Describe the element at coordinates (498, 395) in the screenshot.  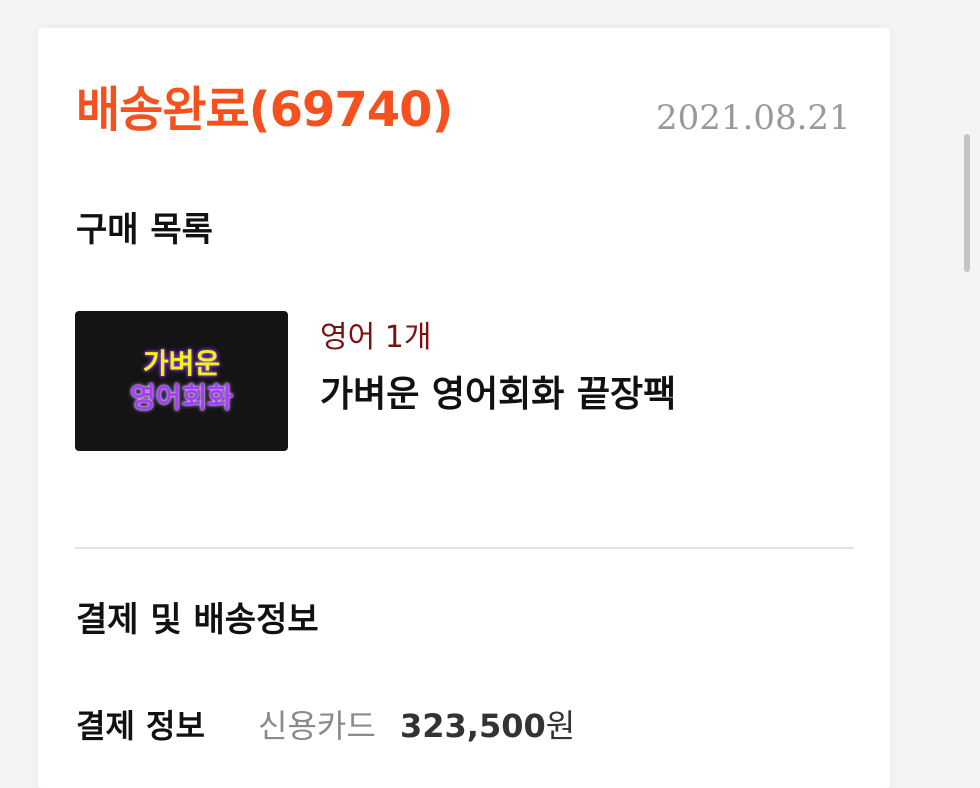
I see `product-name: 가벼운 영어회화 끝장팩` at that location.